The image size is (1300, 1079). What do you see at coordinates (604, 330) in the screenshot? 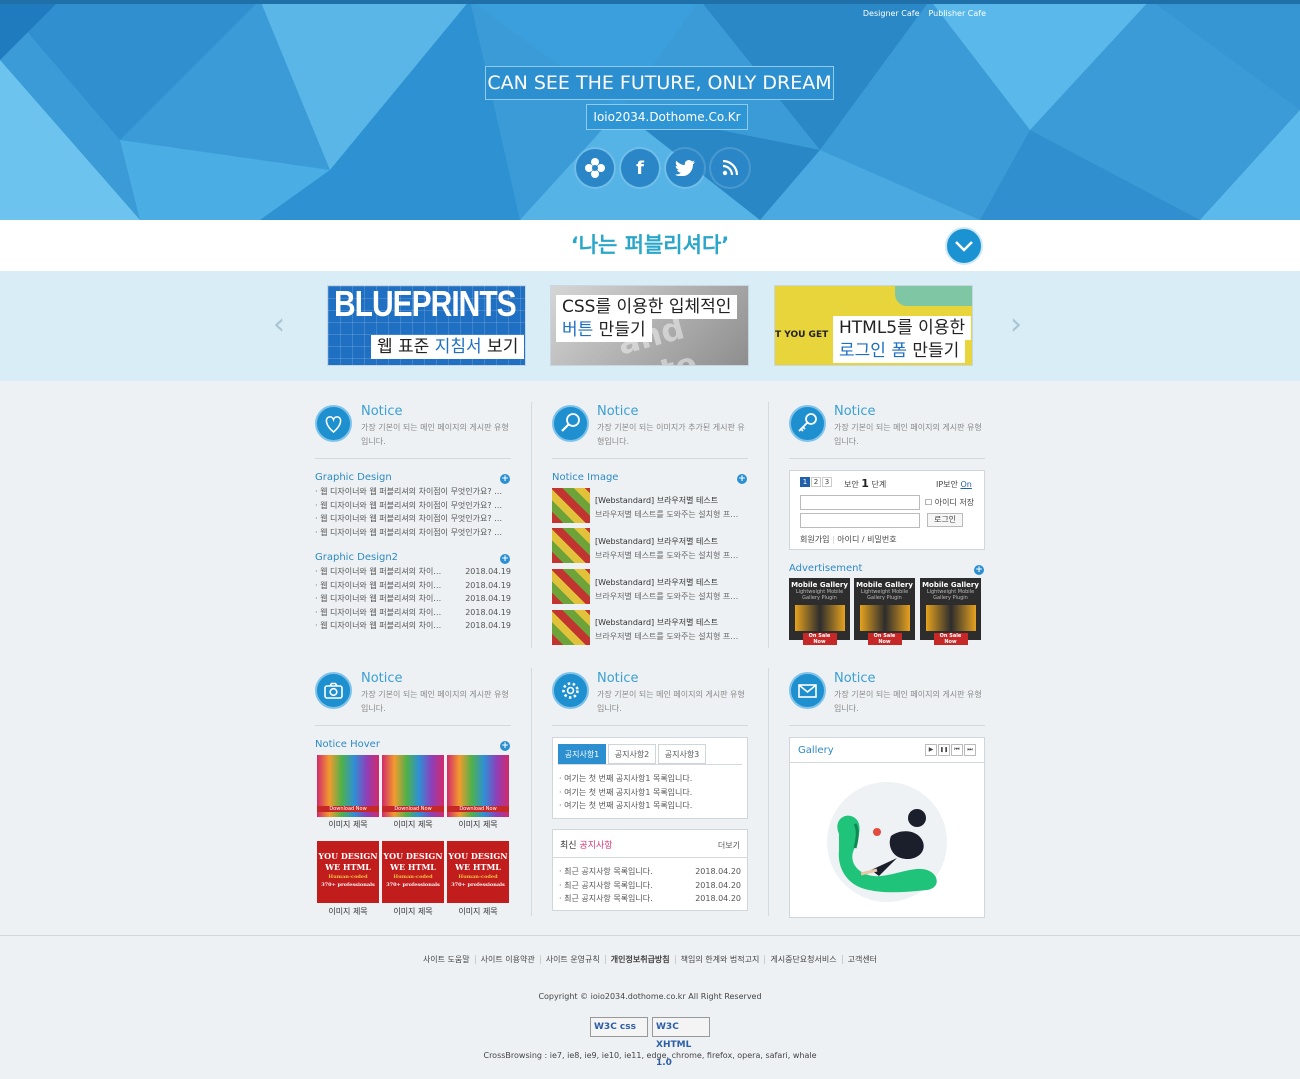
I see `slide-label-line2: 버튼 만들기` at bounding box center [604, 330].